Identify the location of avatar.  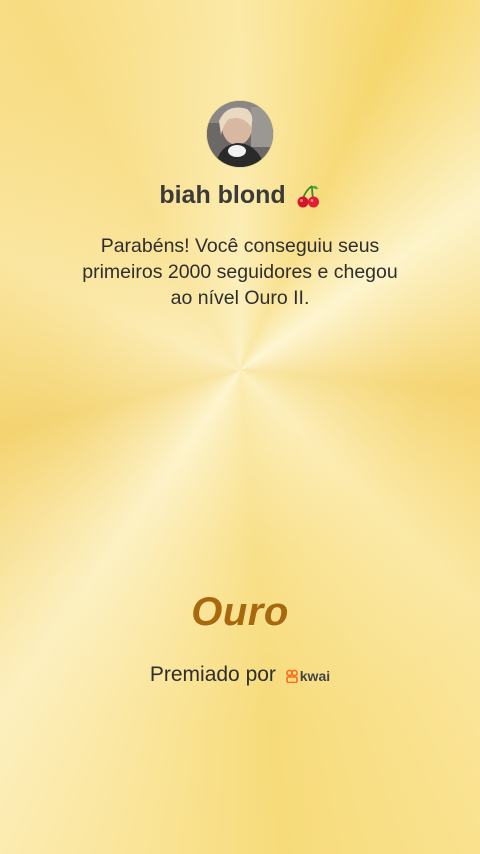
(240, 134).